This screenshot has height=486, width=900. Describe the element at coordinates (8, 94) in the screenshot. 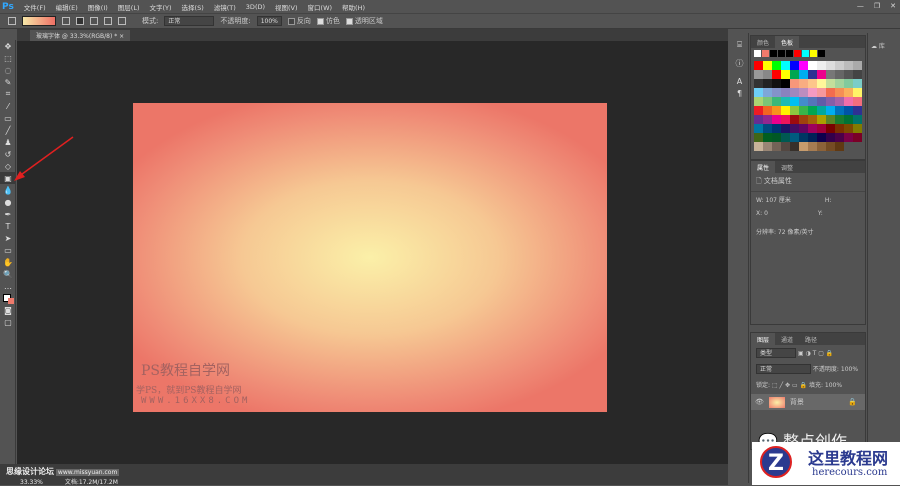

I see `crop-tool-icon: ⌗` at that location.